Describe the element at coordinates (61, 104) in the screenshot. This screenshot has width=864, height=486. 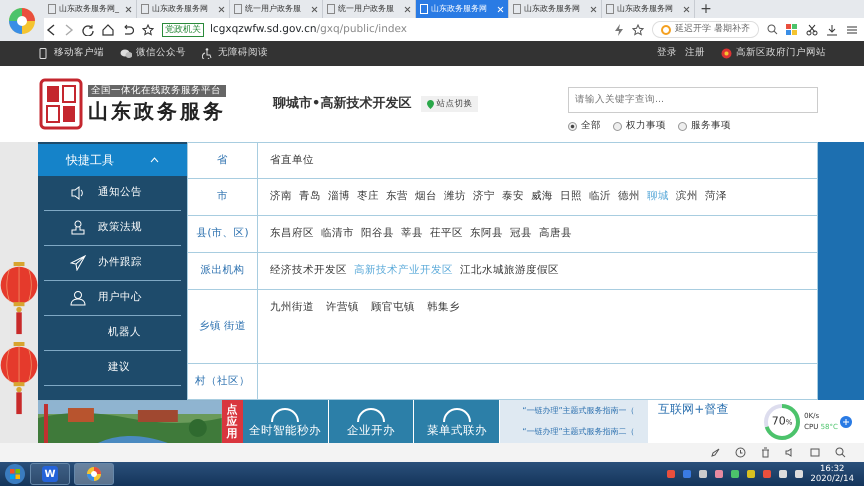
I see `seal-icon` at that location.